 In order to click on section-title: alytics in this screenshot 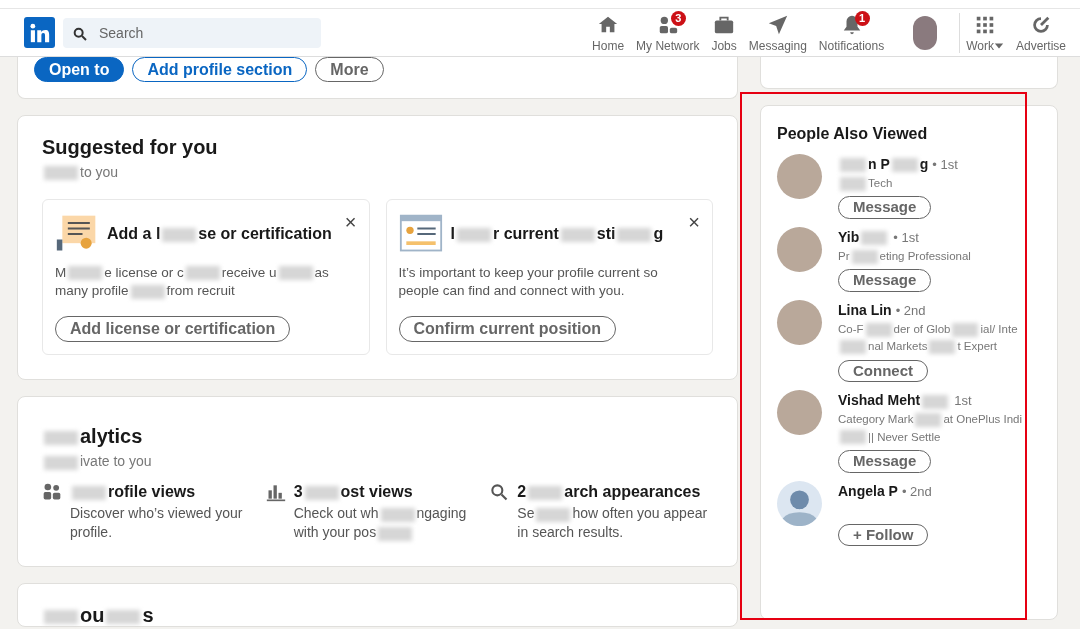, I will do `click(377, 436)`.